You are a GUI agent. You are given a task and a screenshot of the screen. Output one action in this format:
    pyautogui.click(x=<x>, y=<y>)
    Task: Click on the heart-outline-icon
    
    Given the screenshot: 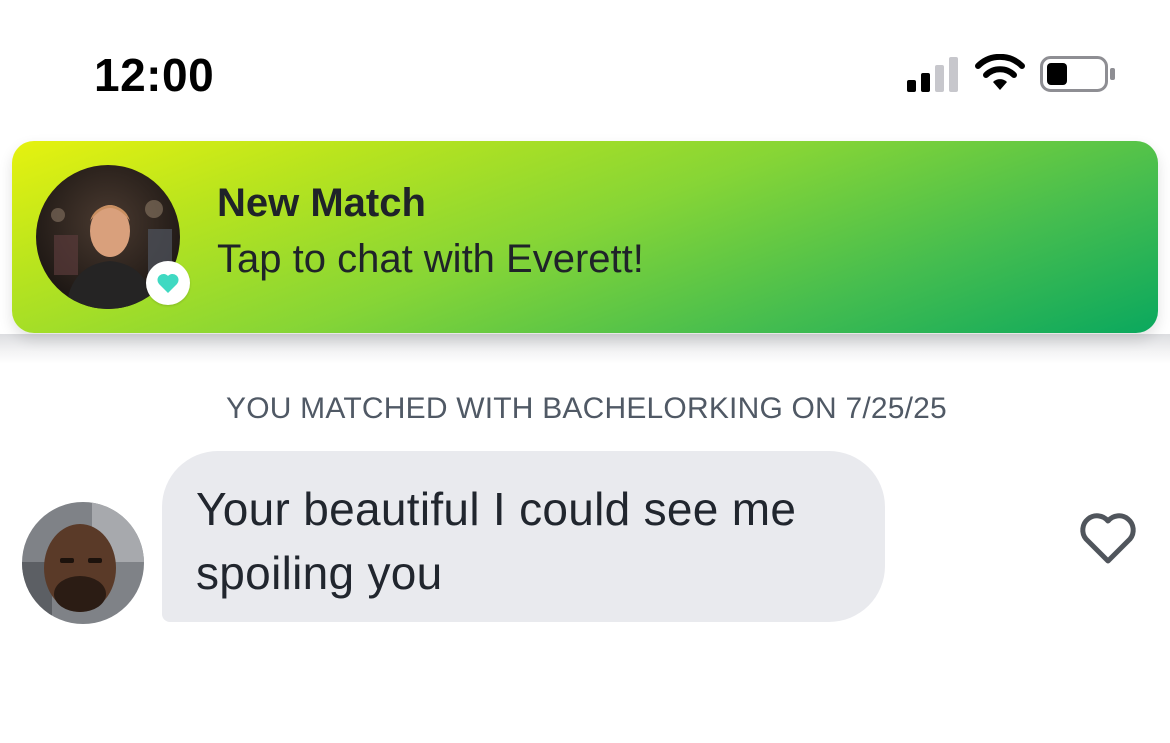 What is the action you would take?
    pyautogui.click(x=1108, y=538)
    